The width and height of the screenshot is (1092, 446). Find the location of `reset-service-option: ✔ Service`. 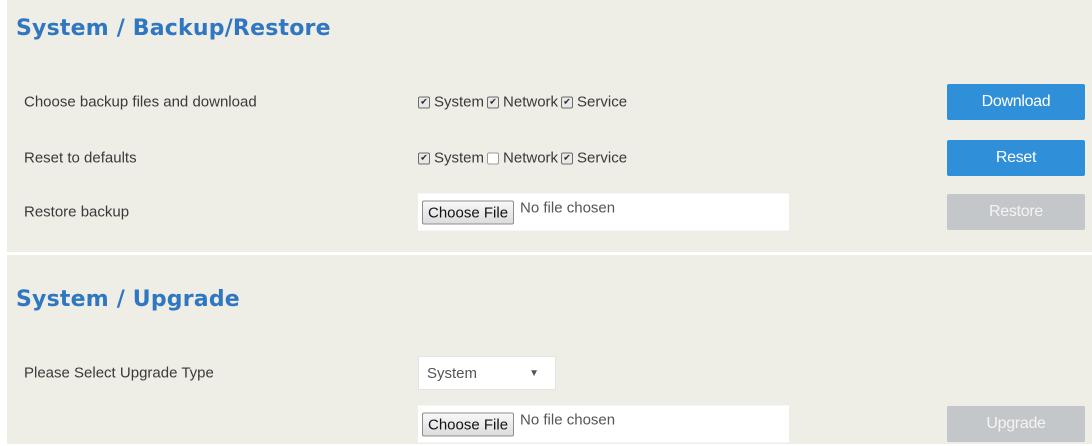

reset-service-option: ✔ Service is located at coordinates (594, 158).